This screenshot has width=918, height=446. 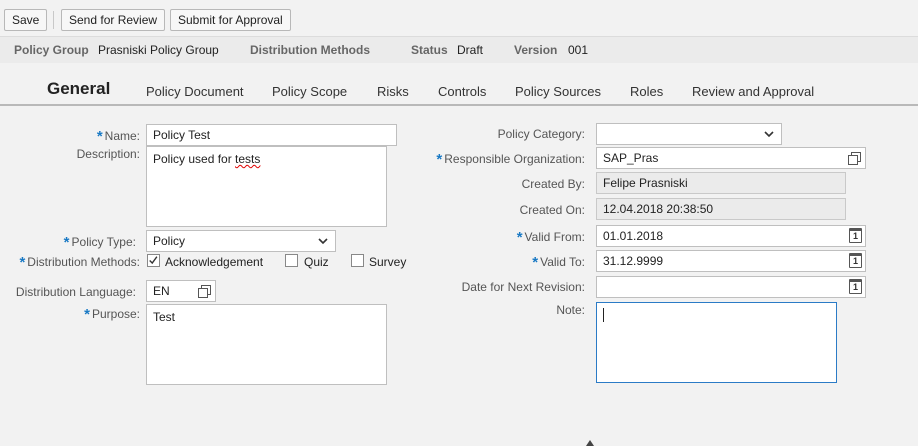 I want to click on created-on-label: Created On:, so click(x=552, y=210).